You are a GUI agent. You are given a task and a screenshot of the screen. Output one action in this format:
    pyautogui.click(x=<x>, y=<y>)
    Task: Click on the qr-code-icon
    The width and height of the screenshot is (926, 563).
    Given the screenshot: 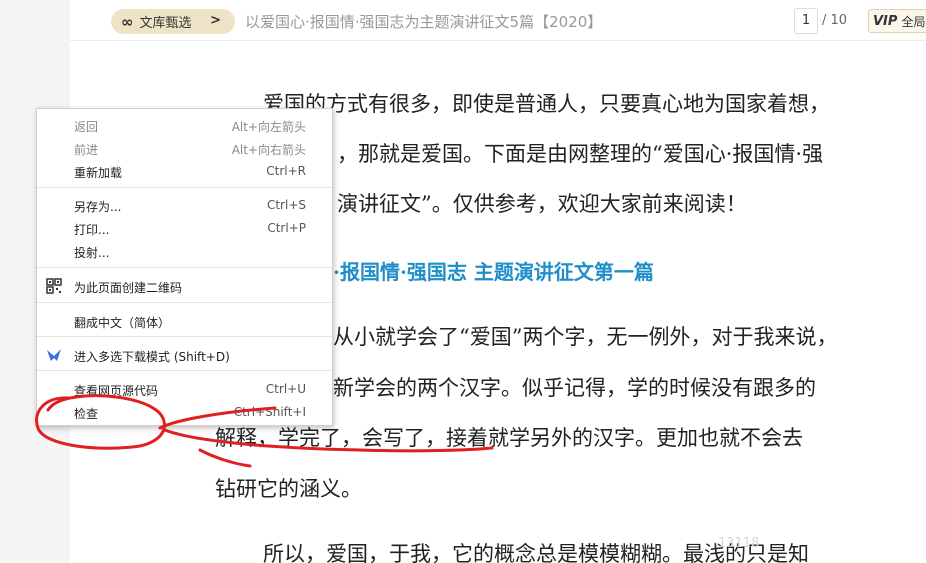 What is the action you would take?
    pyautogui.click(x=54, y=286)
    